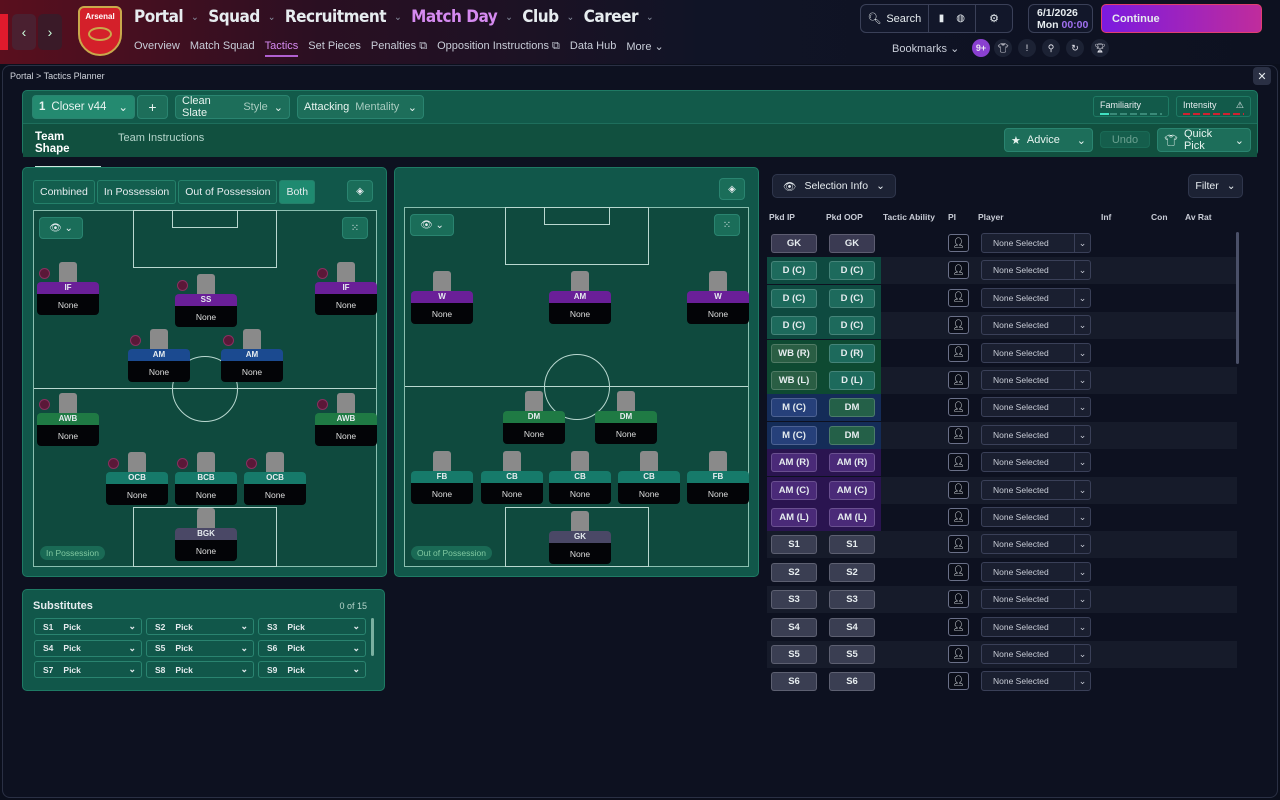  I want to click on table-row: S5 S5 👤︎ None Selected ⌄, so click(1002, 654).